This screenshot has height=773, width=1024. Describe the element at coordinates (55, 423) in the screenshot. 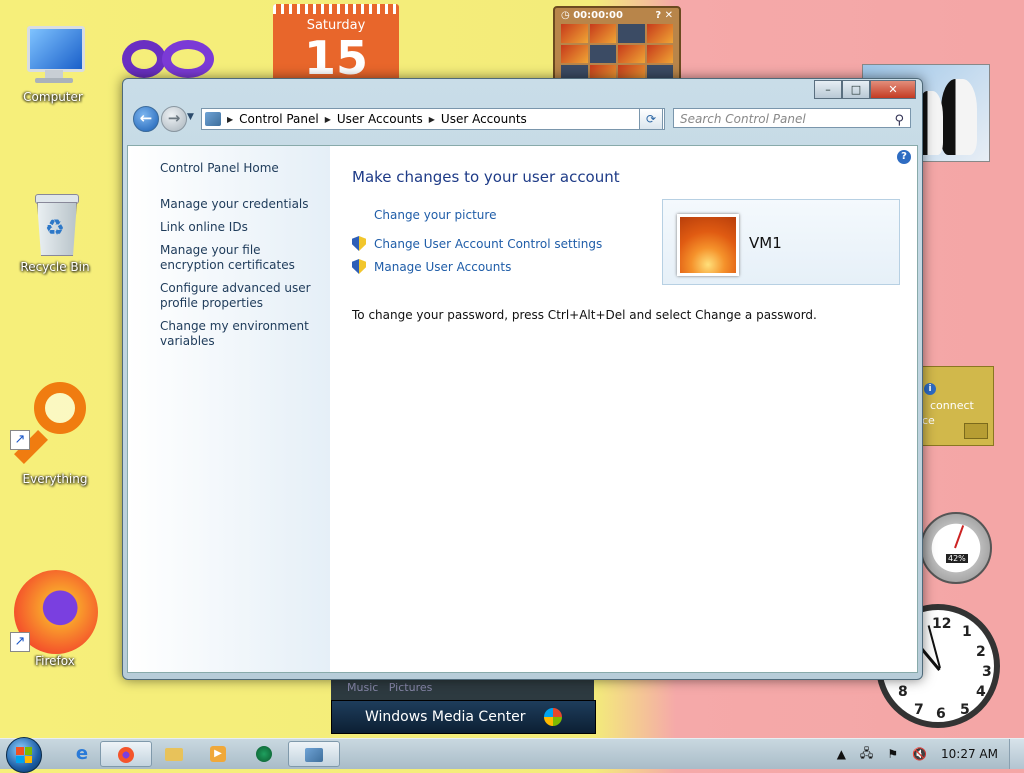

I see `everything-icon: ↗` at that location.